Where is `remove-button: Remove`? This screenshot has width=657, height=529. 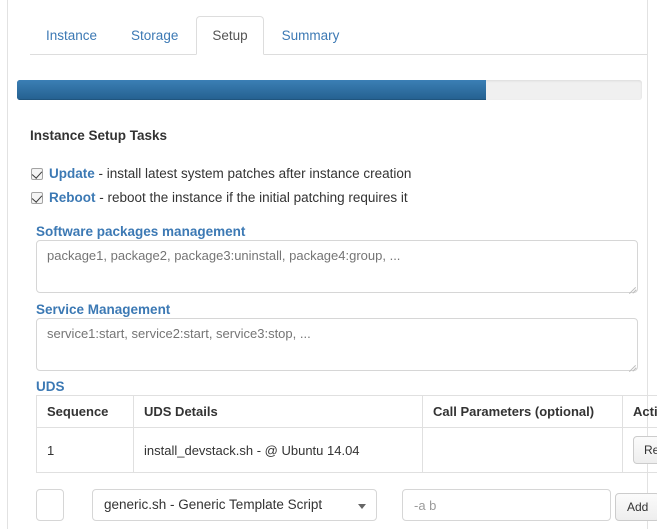 remove-button: Remove is located at coordinates (645, 450).